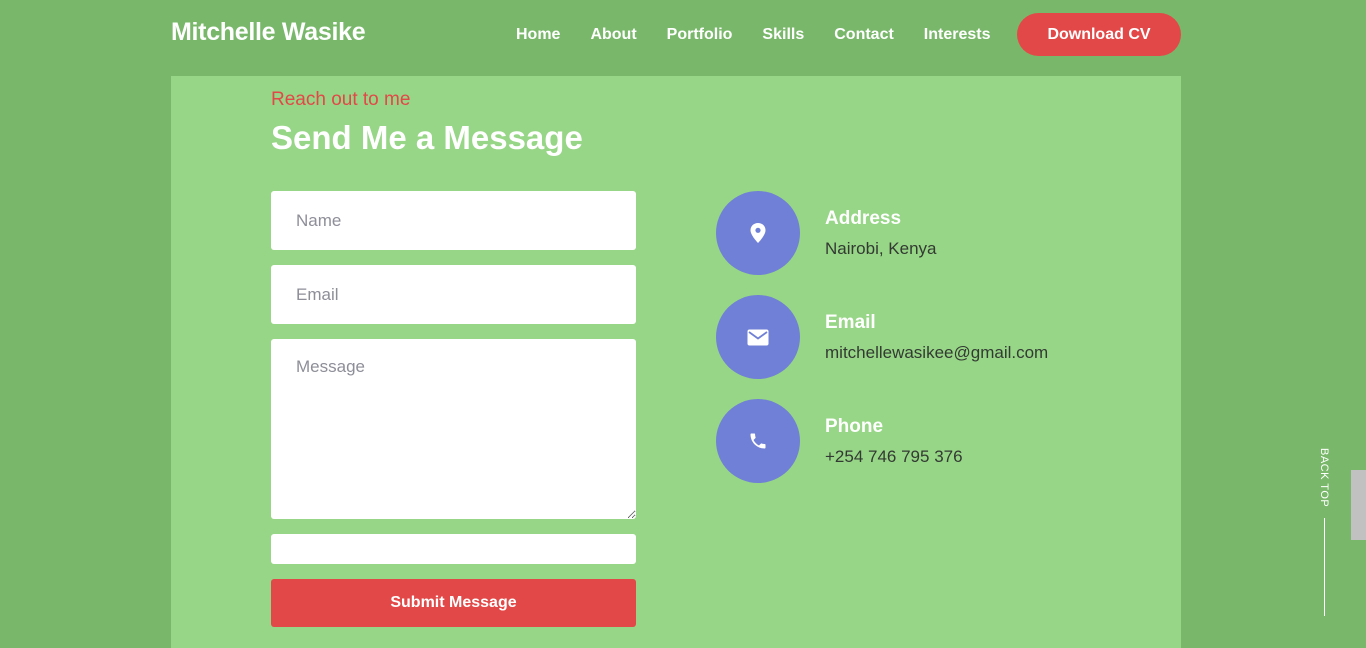 The width and height of the screenshot is (1366, 648). What do you see at coordinates (916, 441) in the screenshot?
I see `phone-info: Phone +254 746 795 376` at bounding box center [916, 441].